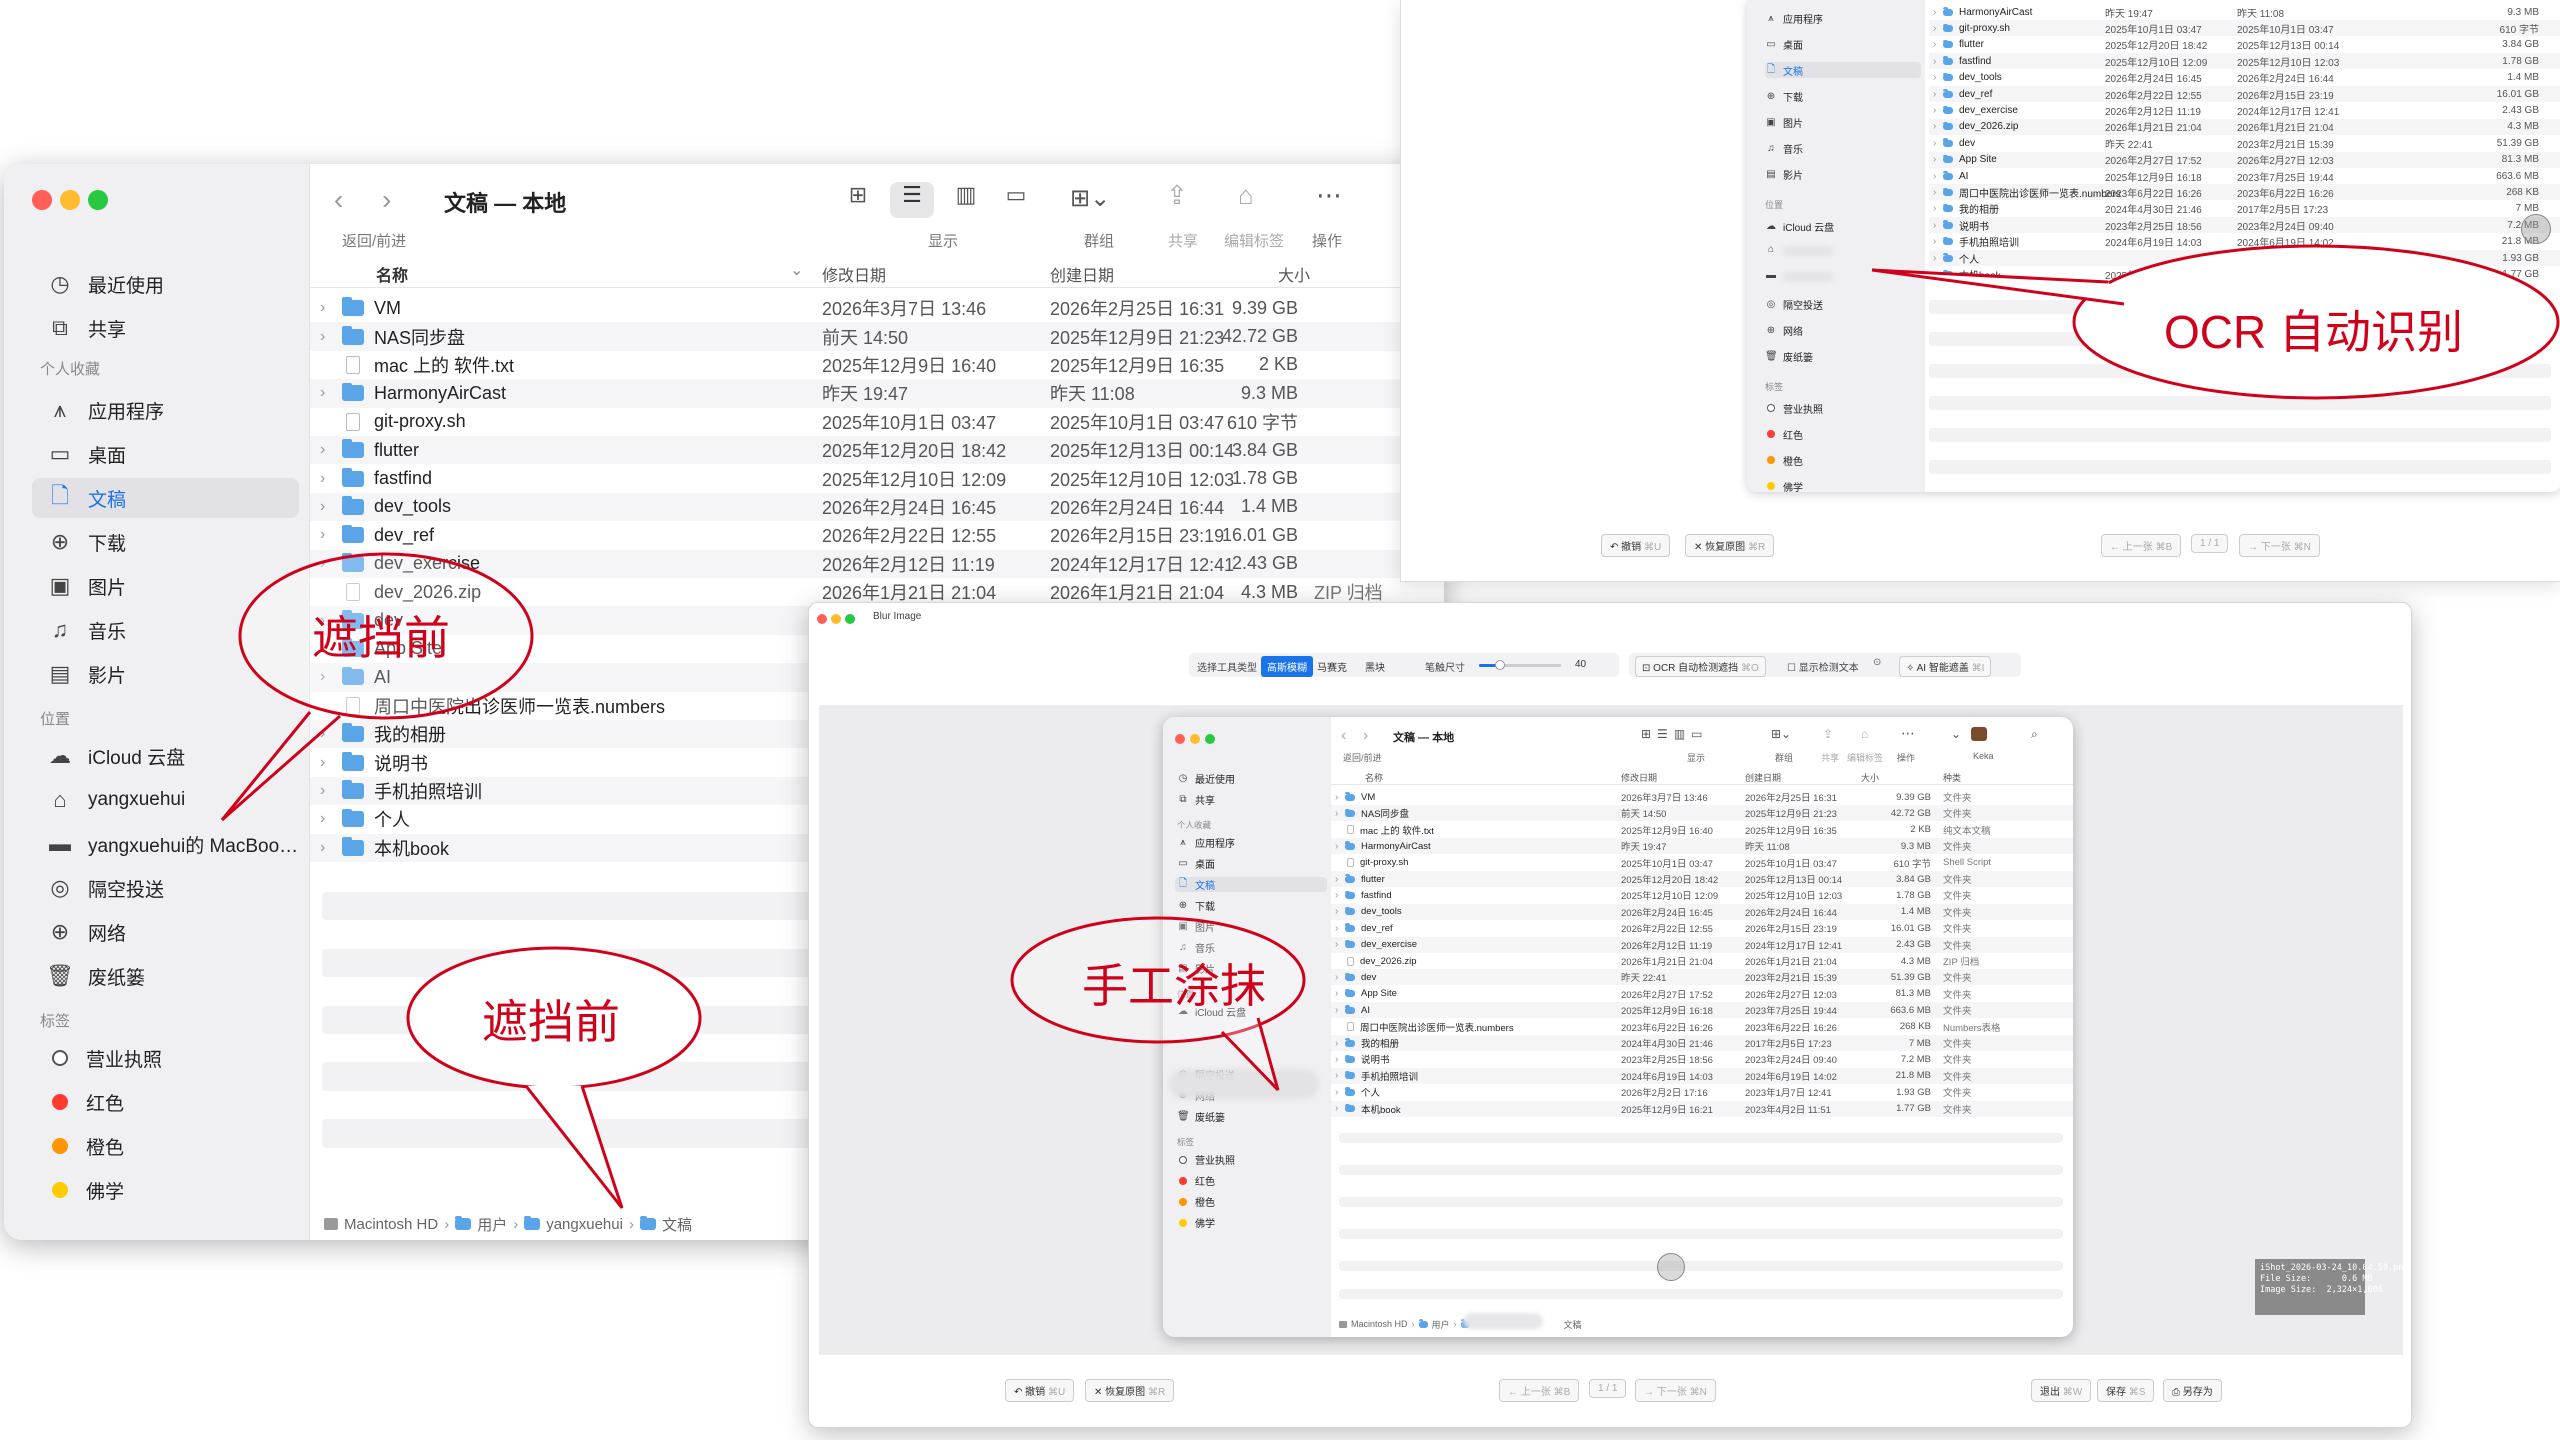  Describe the element at coordinates (165, 328) in the screenshot. I see `sidebar-item-shared: ⧉ 共享` at that location.